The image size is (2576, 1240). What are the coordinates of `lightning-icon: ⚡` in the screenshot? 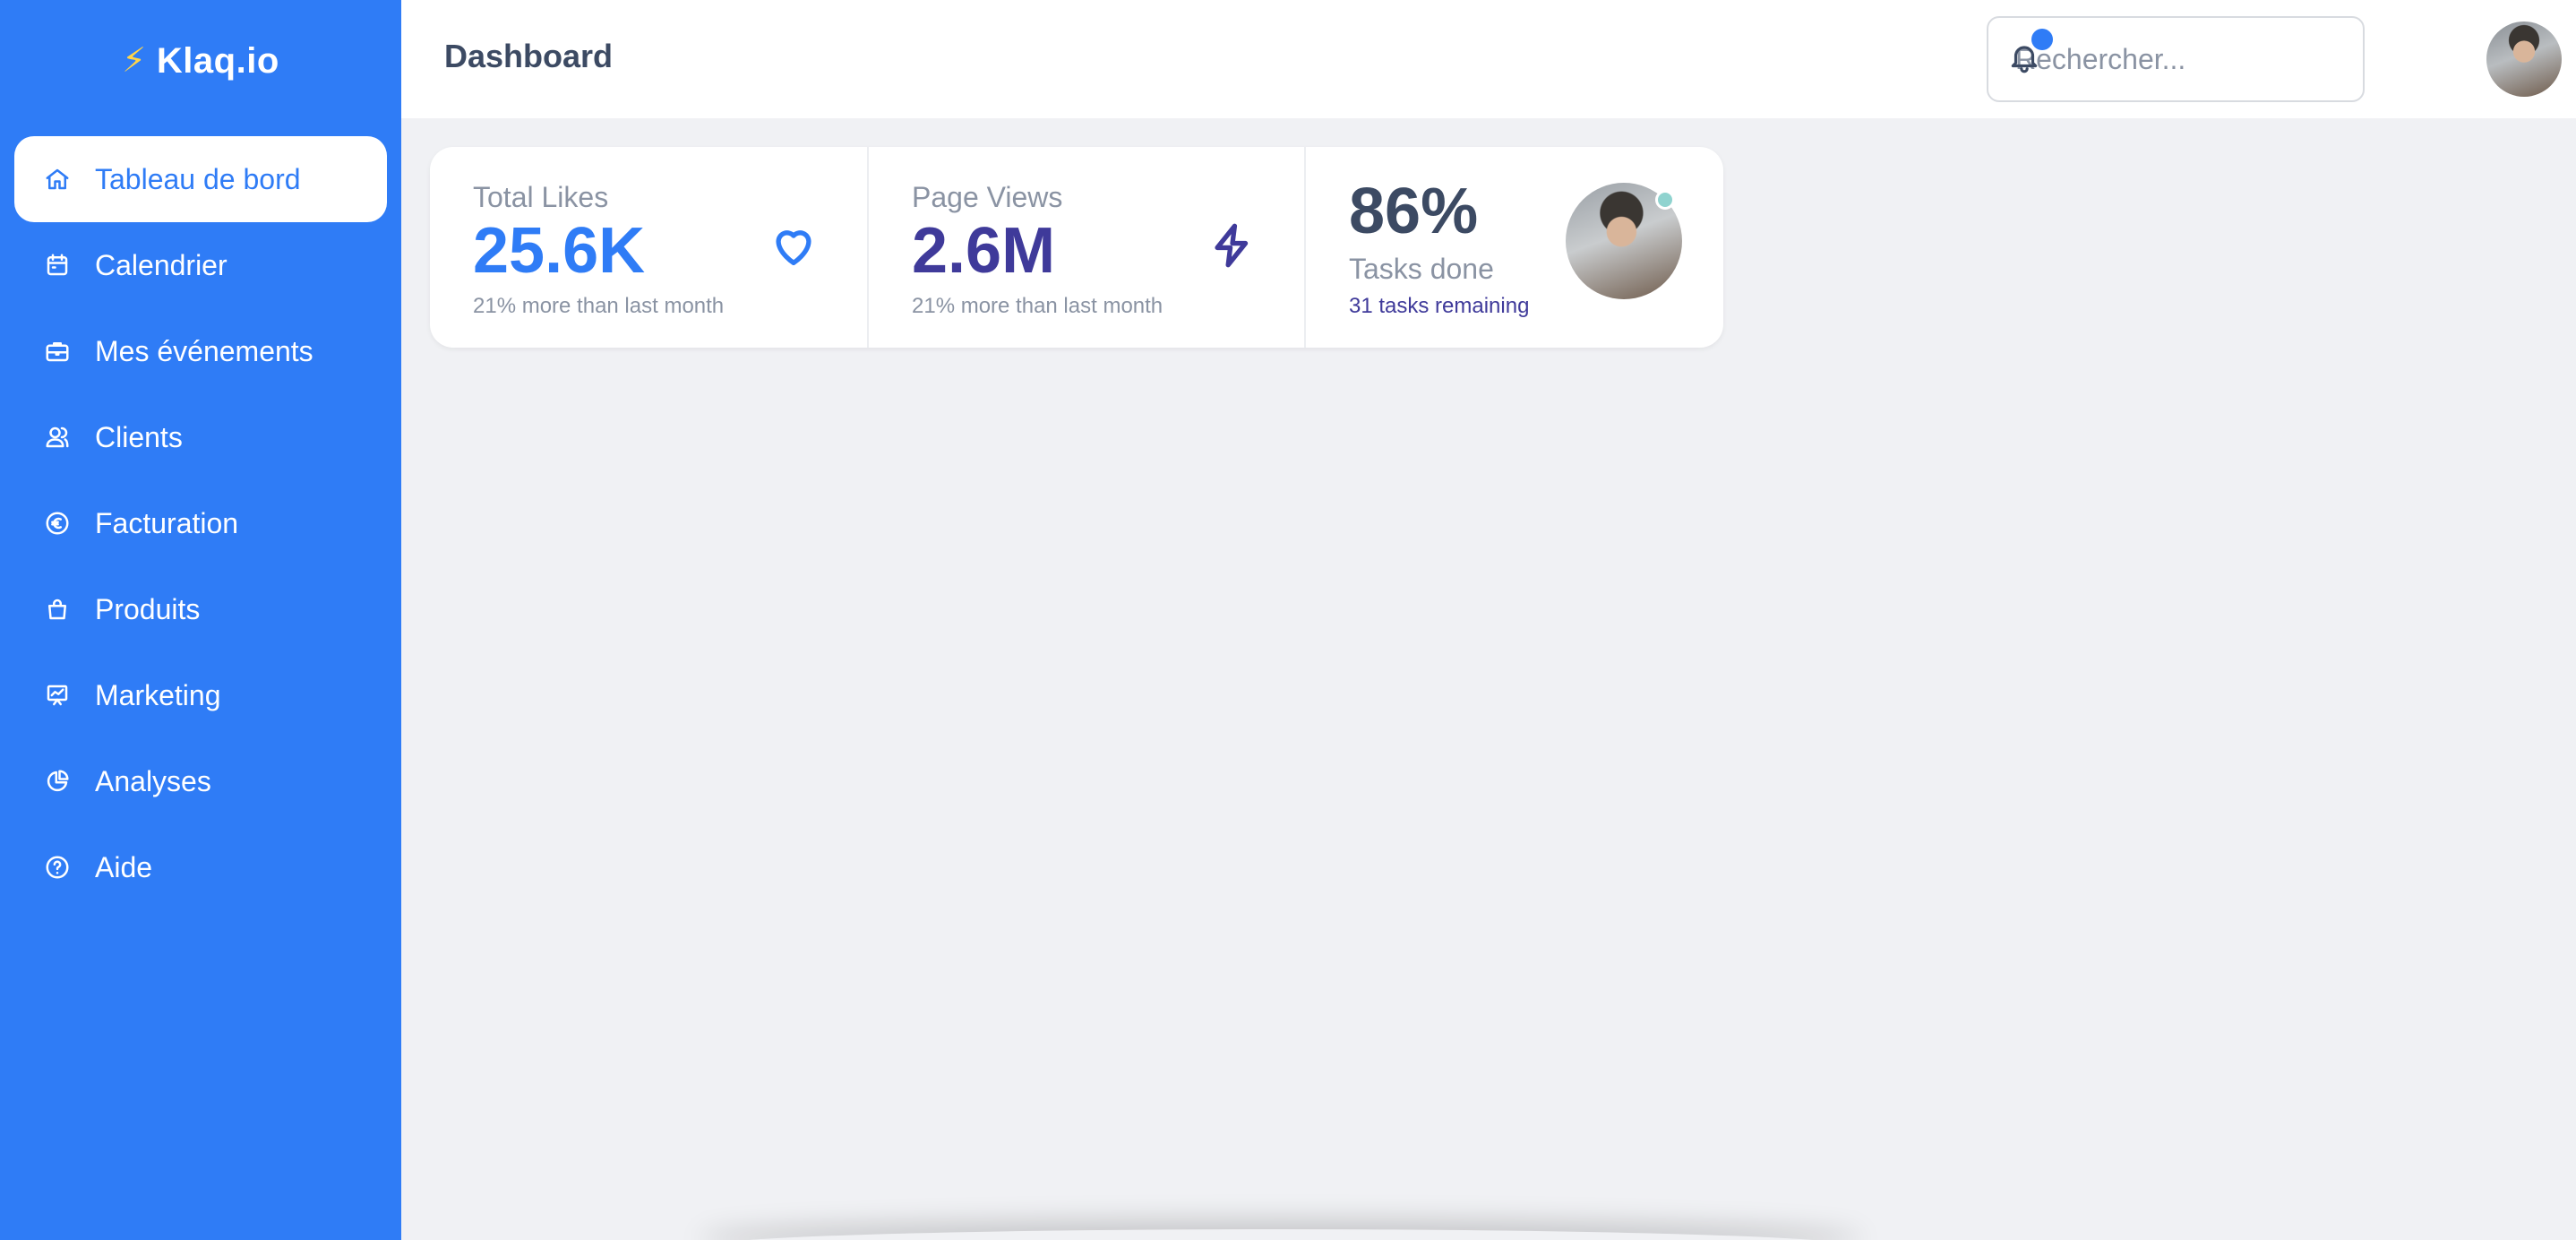 It's located at (134, 61).